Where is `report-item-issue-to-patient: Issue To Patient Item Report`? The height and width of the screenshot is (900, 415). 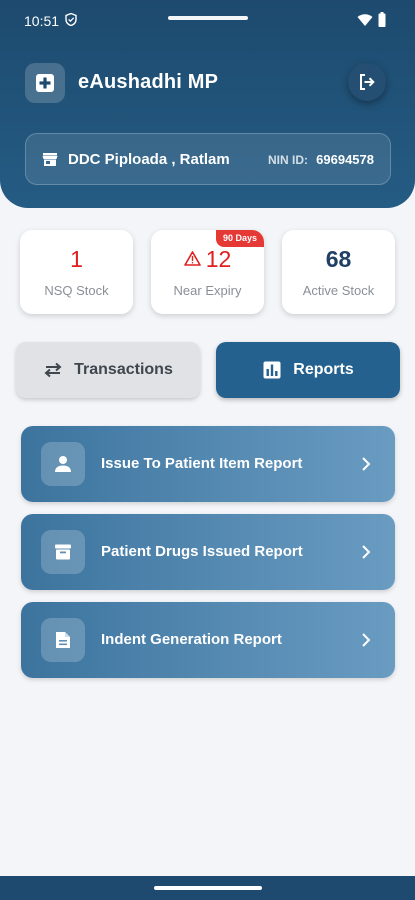
report-item-issue-to-patient: Issue To Patient Item Report is located at coordinates (208, 464).